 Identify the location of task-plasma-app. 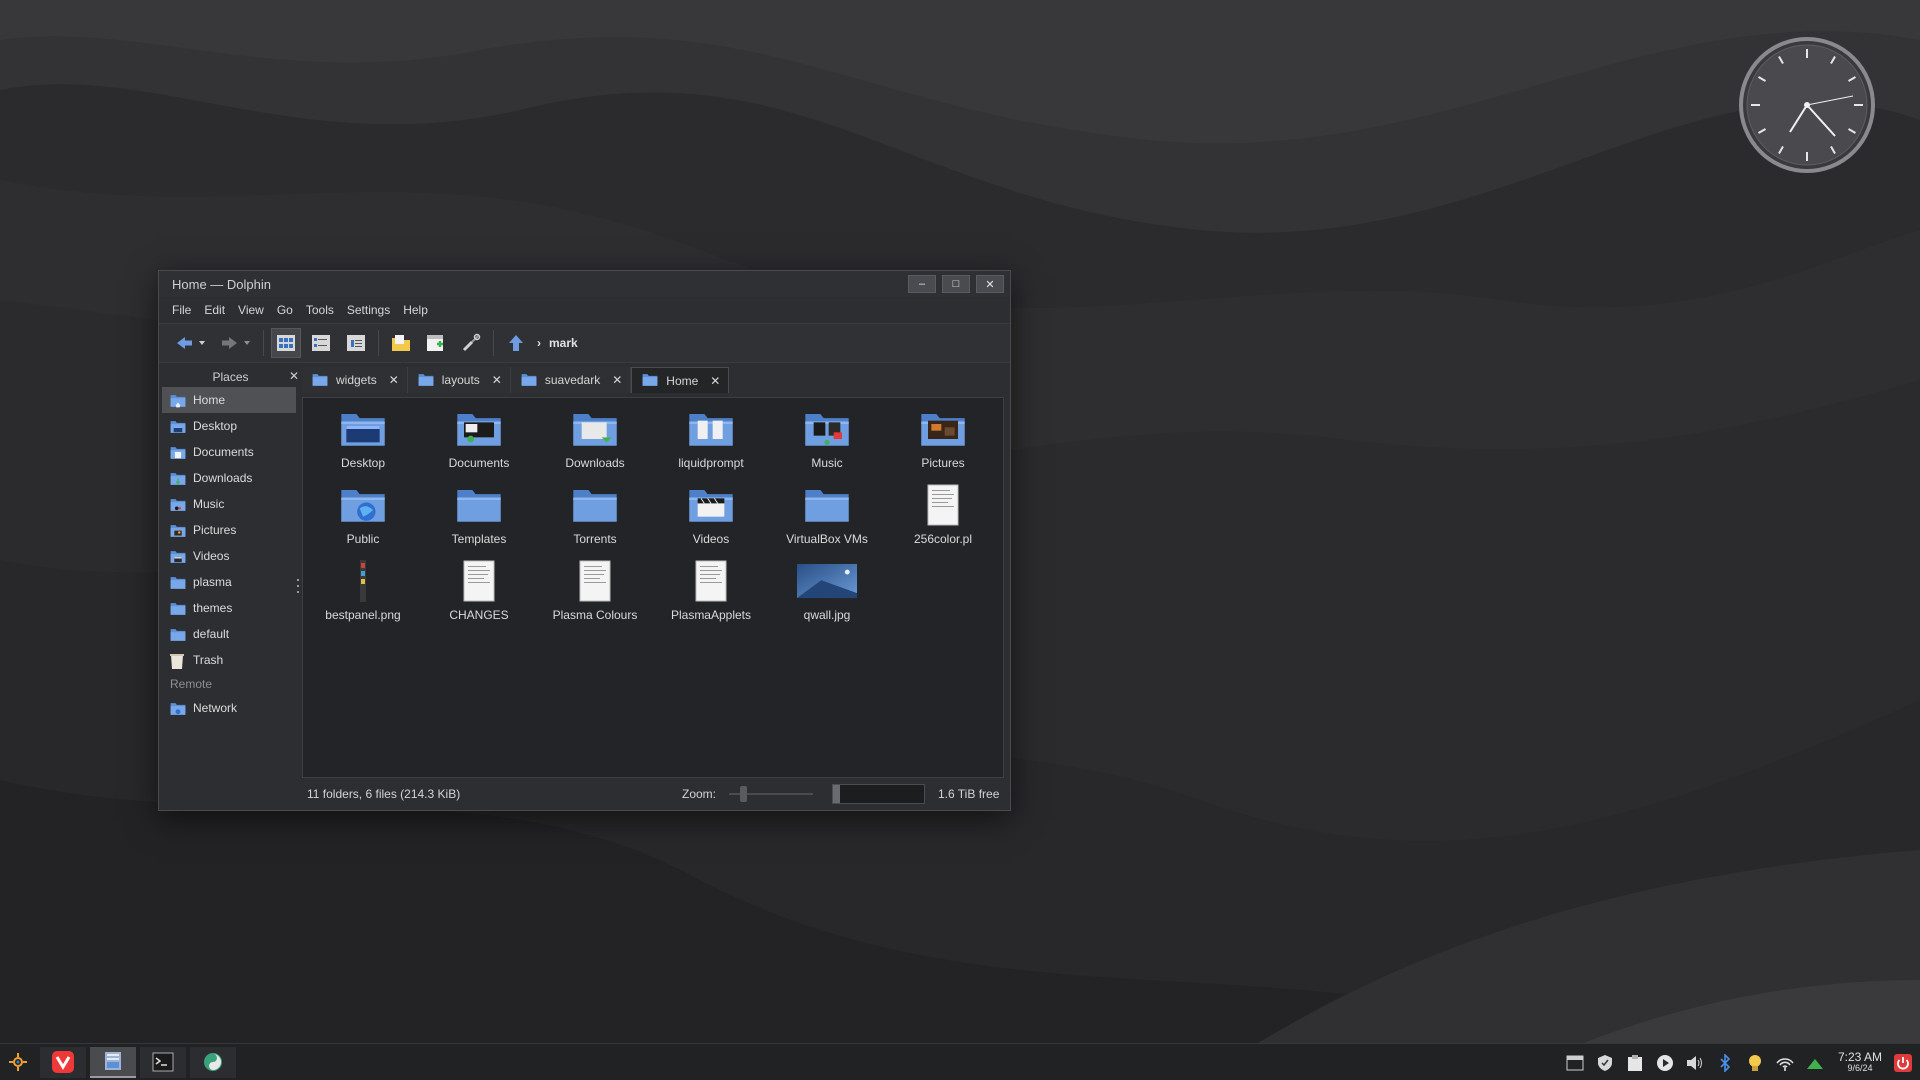
(213, 1062).